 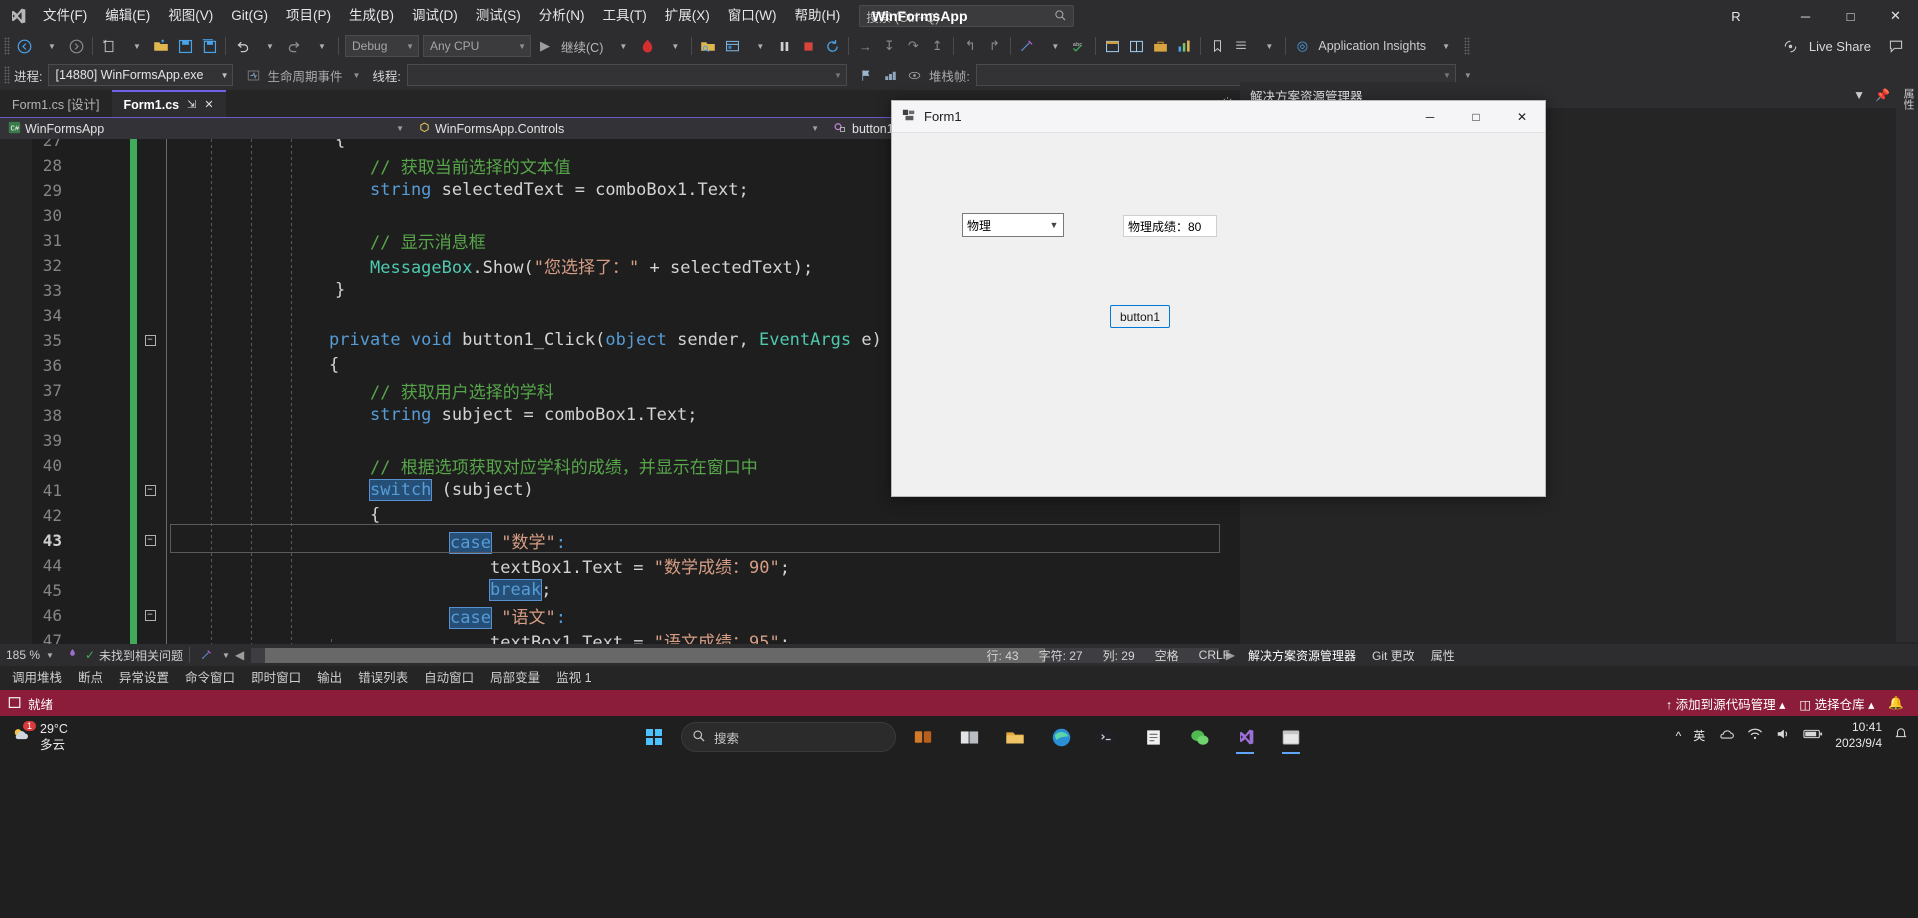 What do you see at coordinates (1079, 46) in the screenshot?
I see `spellcheck-icon: abc` at bounding box center [1079, 46].